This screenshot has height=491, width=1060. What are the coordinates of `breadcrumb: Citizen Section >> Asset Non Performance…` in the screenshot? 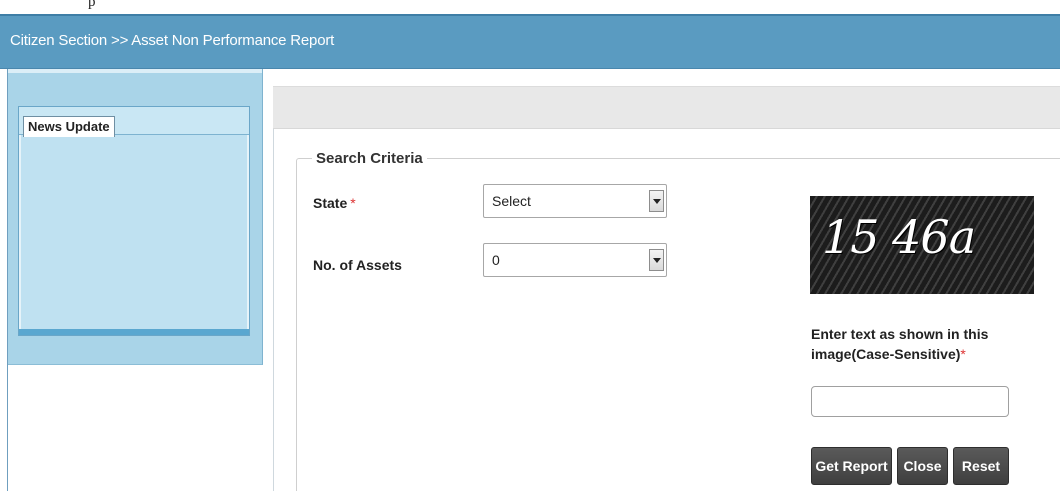 It's located at (172, 40).